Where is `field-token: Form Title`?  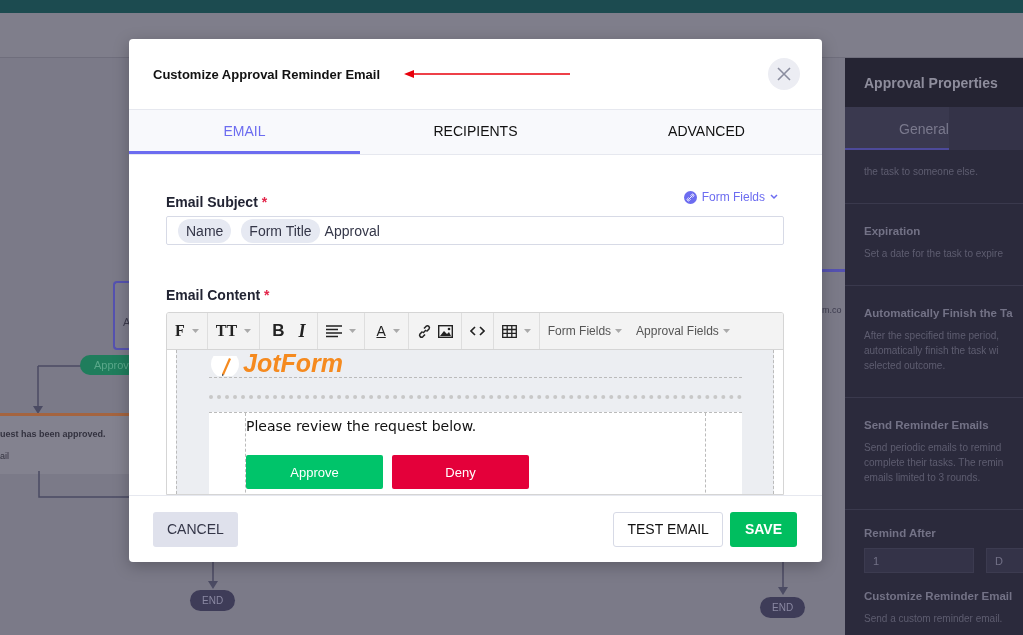 field-token: Form Title is located at coordinates (280, 230).